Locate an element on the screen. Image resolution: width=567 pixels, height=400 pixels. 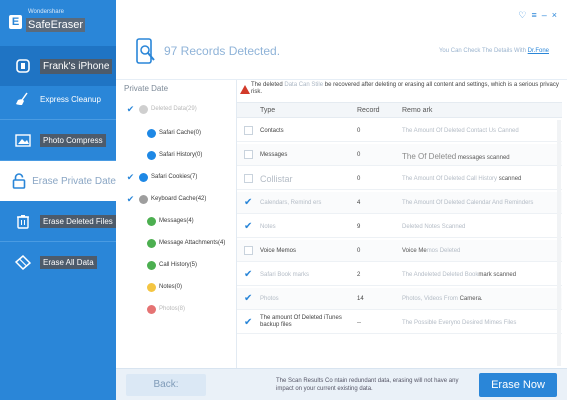
warning-icon is located at coordinates (245, 89).